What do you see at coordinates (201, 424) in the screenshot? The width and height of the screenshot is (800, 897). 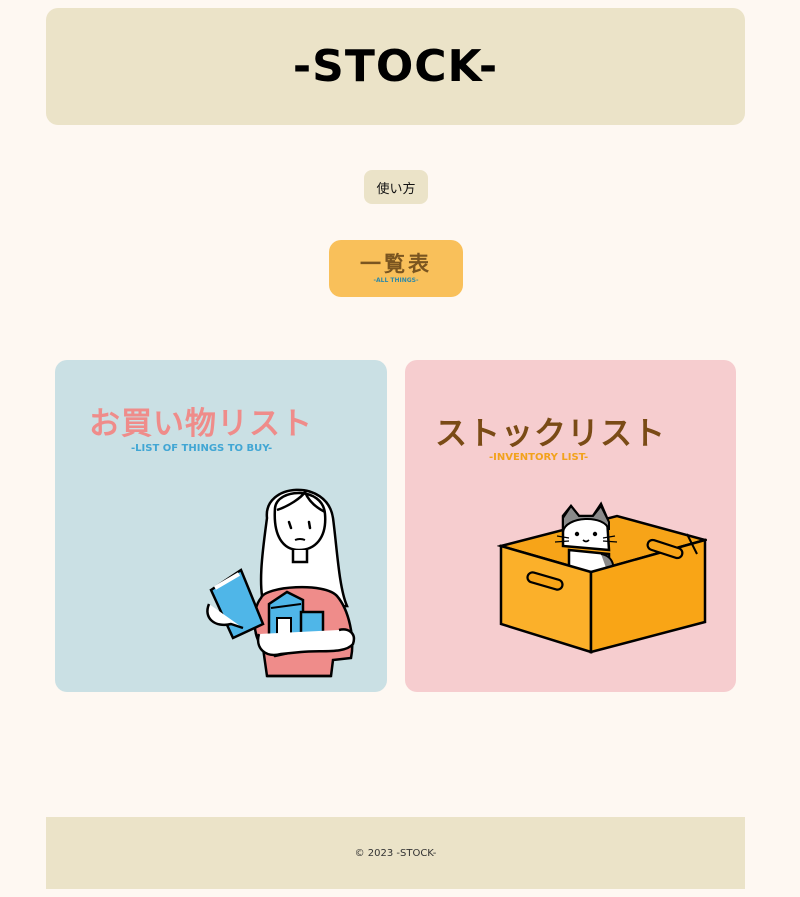 I see `shopping-list-title: お買い物リスト` at bounding box center [201, 424].